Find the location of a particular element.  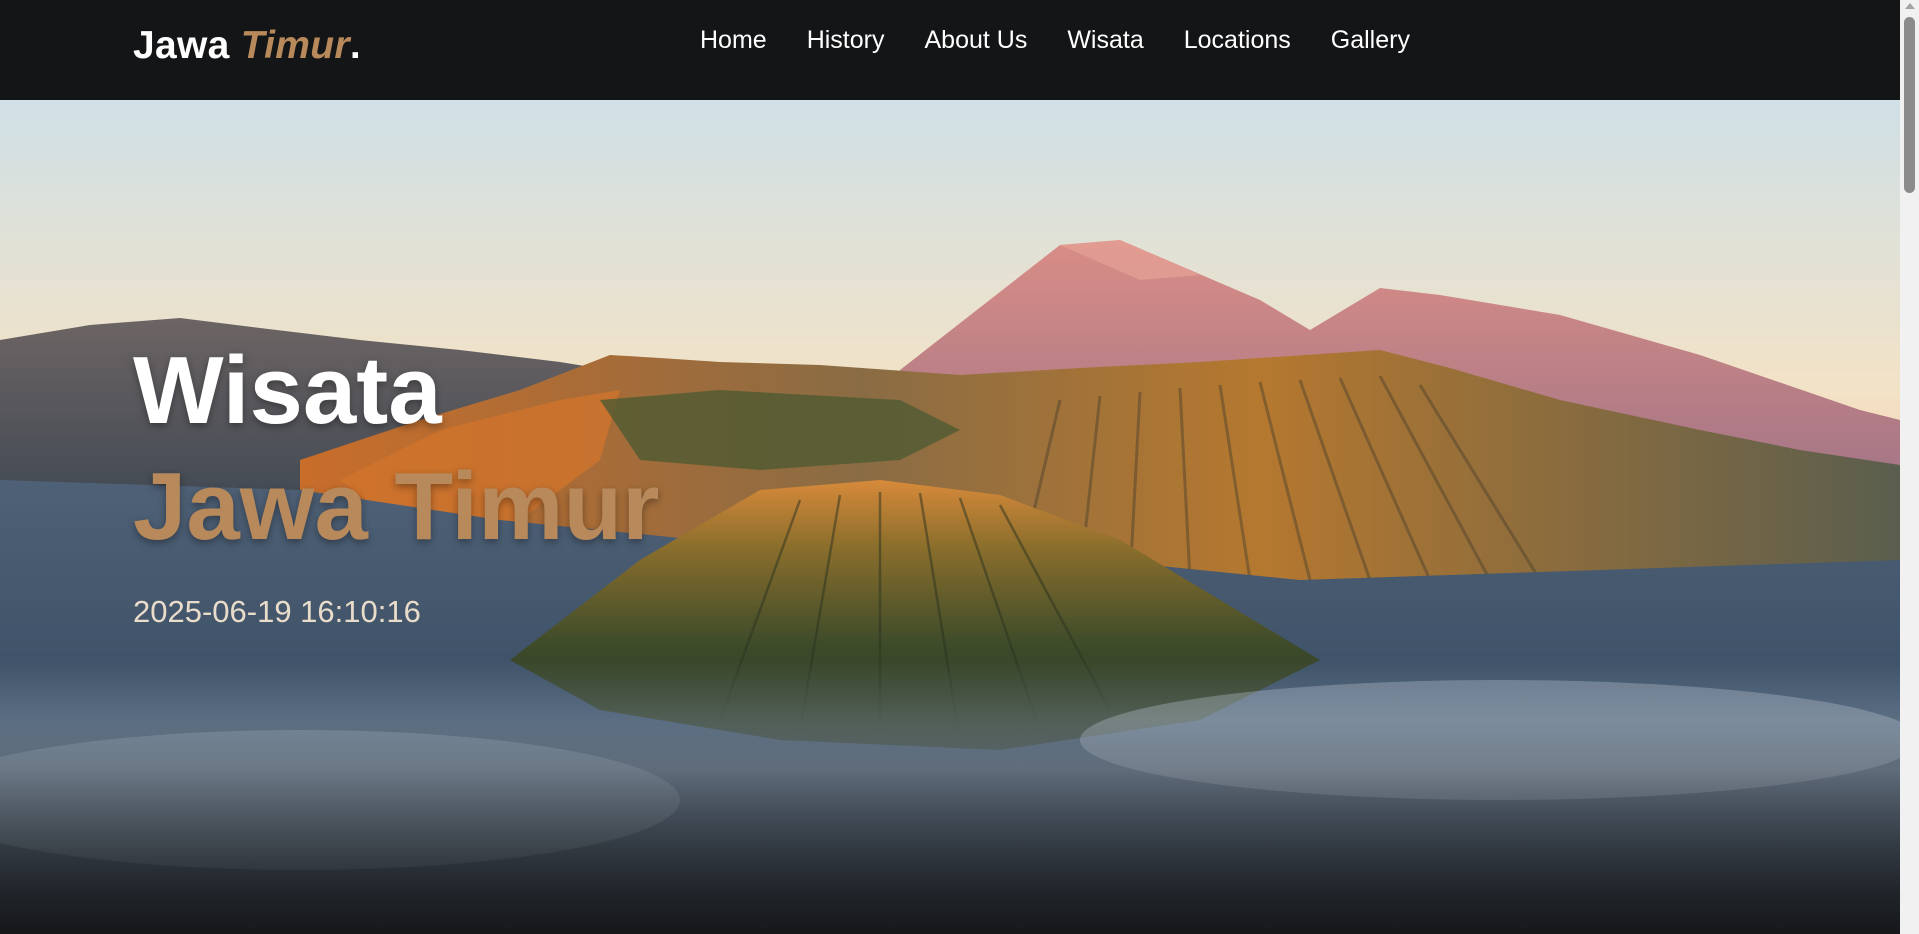

hero-title-line1: Wisata is located at coordinates (287, 390).